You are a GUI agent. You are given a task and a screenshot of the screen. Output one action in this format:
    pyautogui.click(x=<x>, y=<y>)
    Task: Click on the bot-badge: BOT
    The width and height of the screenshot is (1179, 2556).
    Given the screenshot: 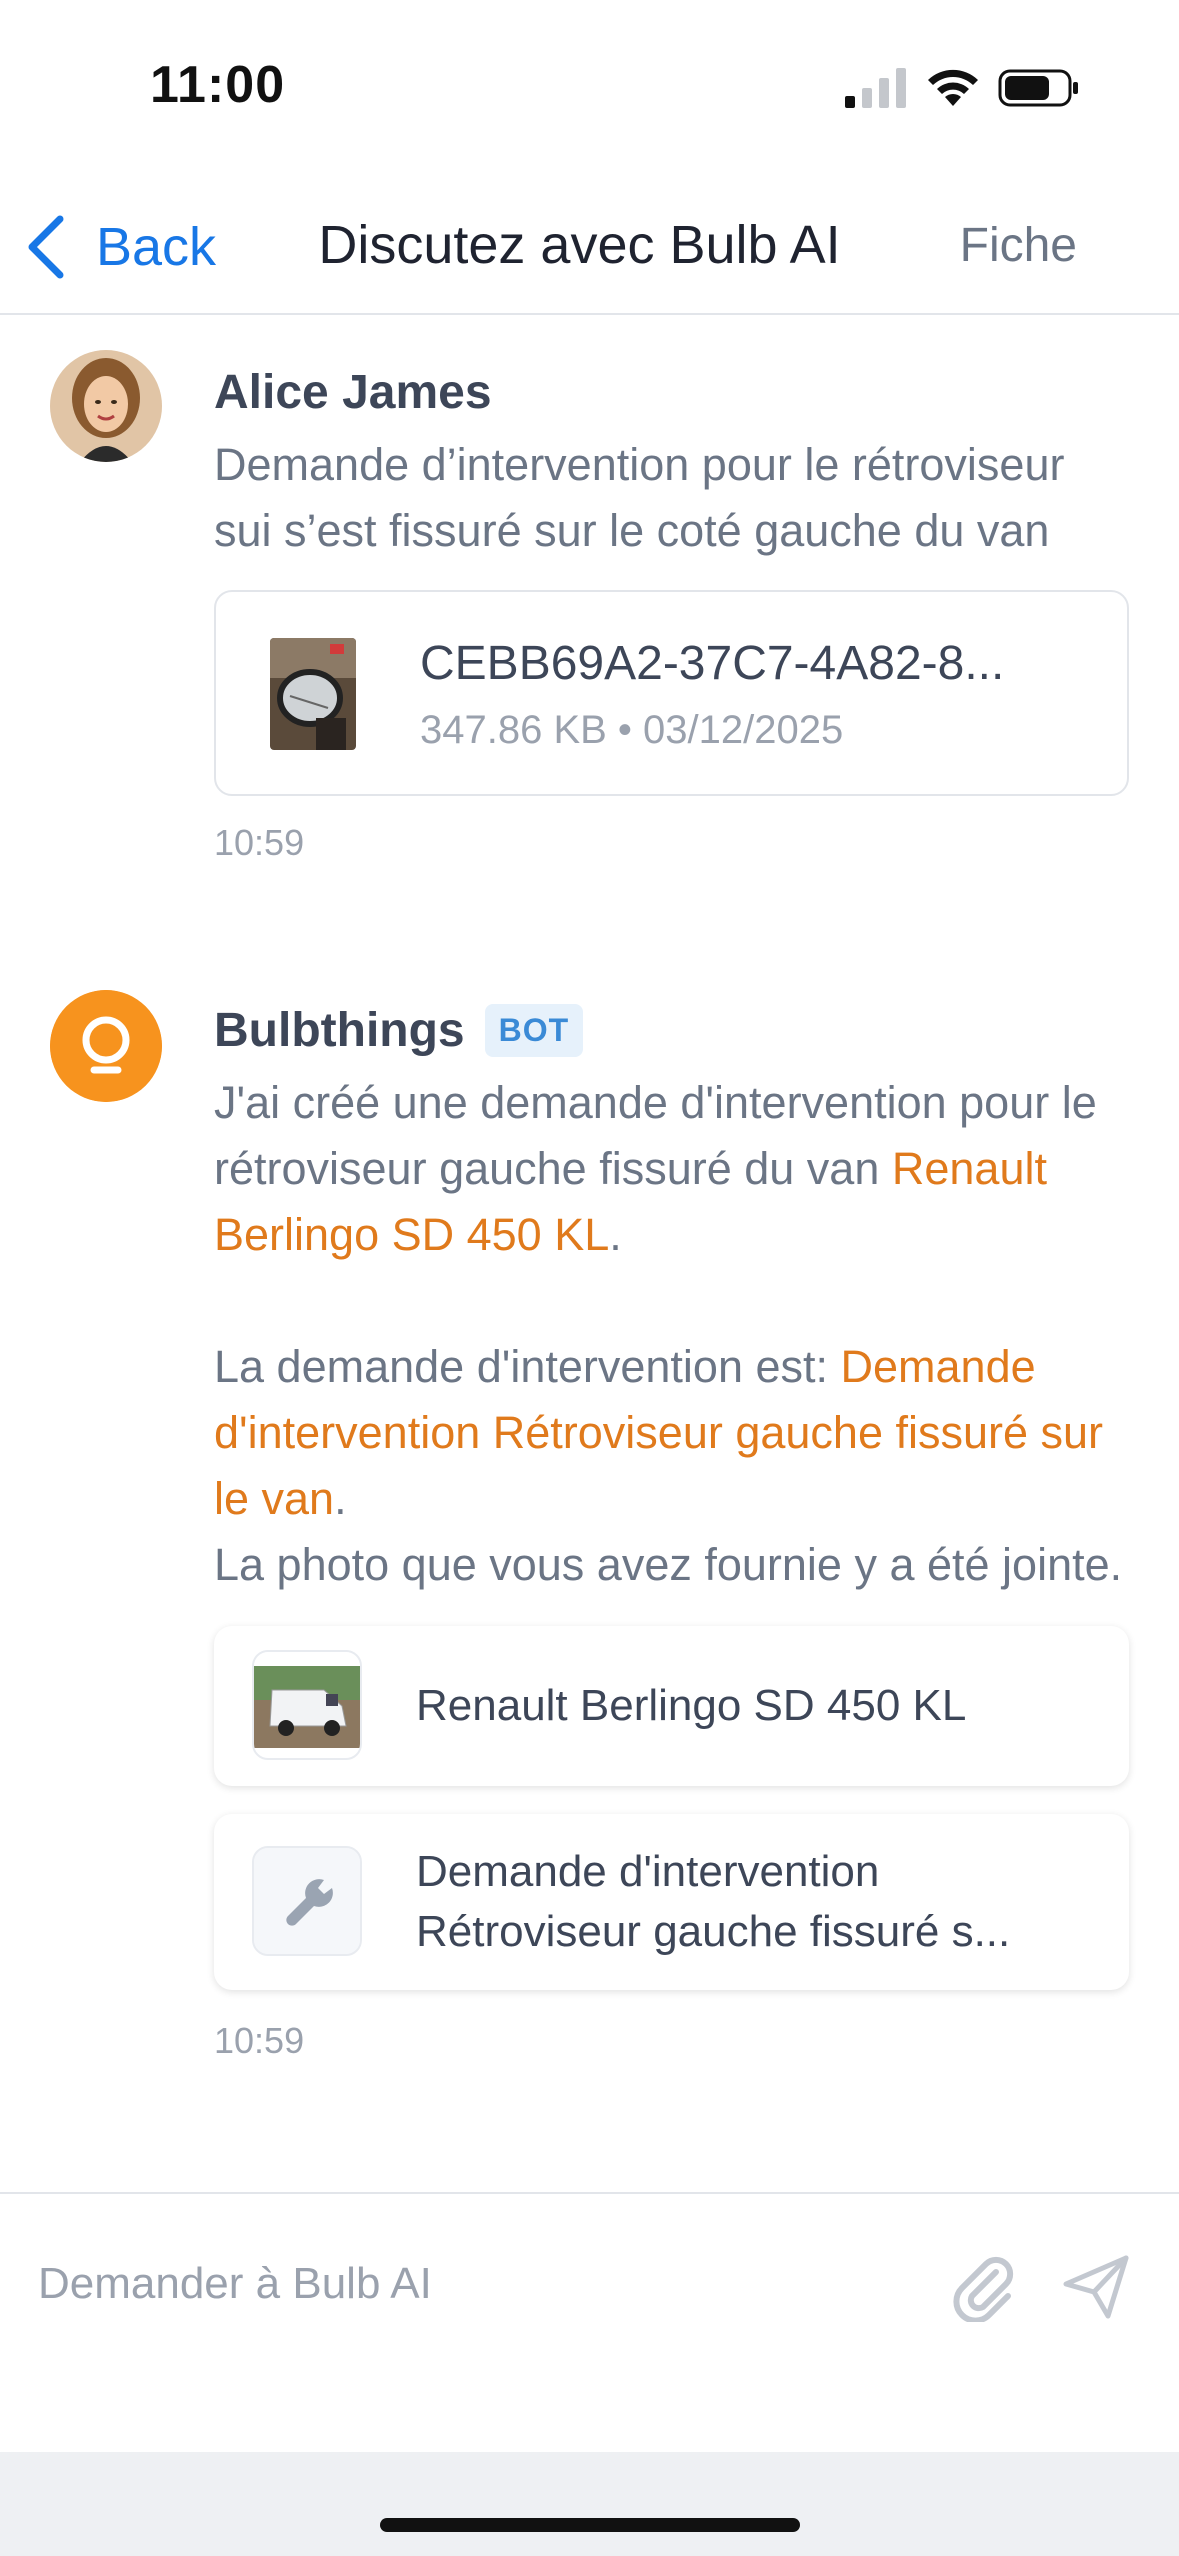 What is the action you would take?
    pyautogui.click(x=534, y=1030)
    